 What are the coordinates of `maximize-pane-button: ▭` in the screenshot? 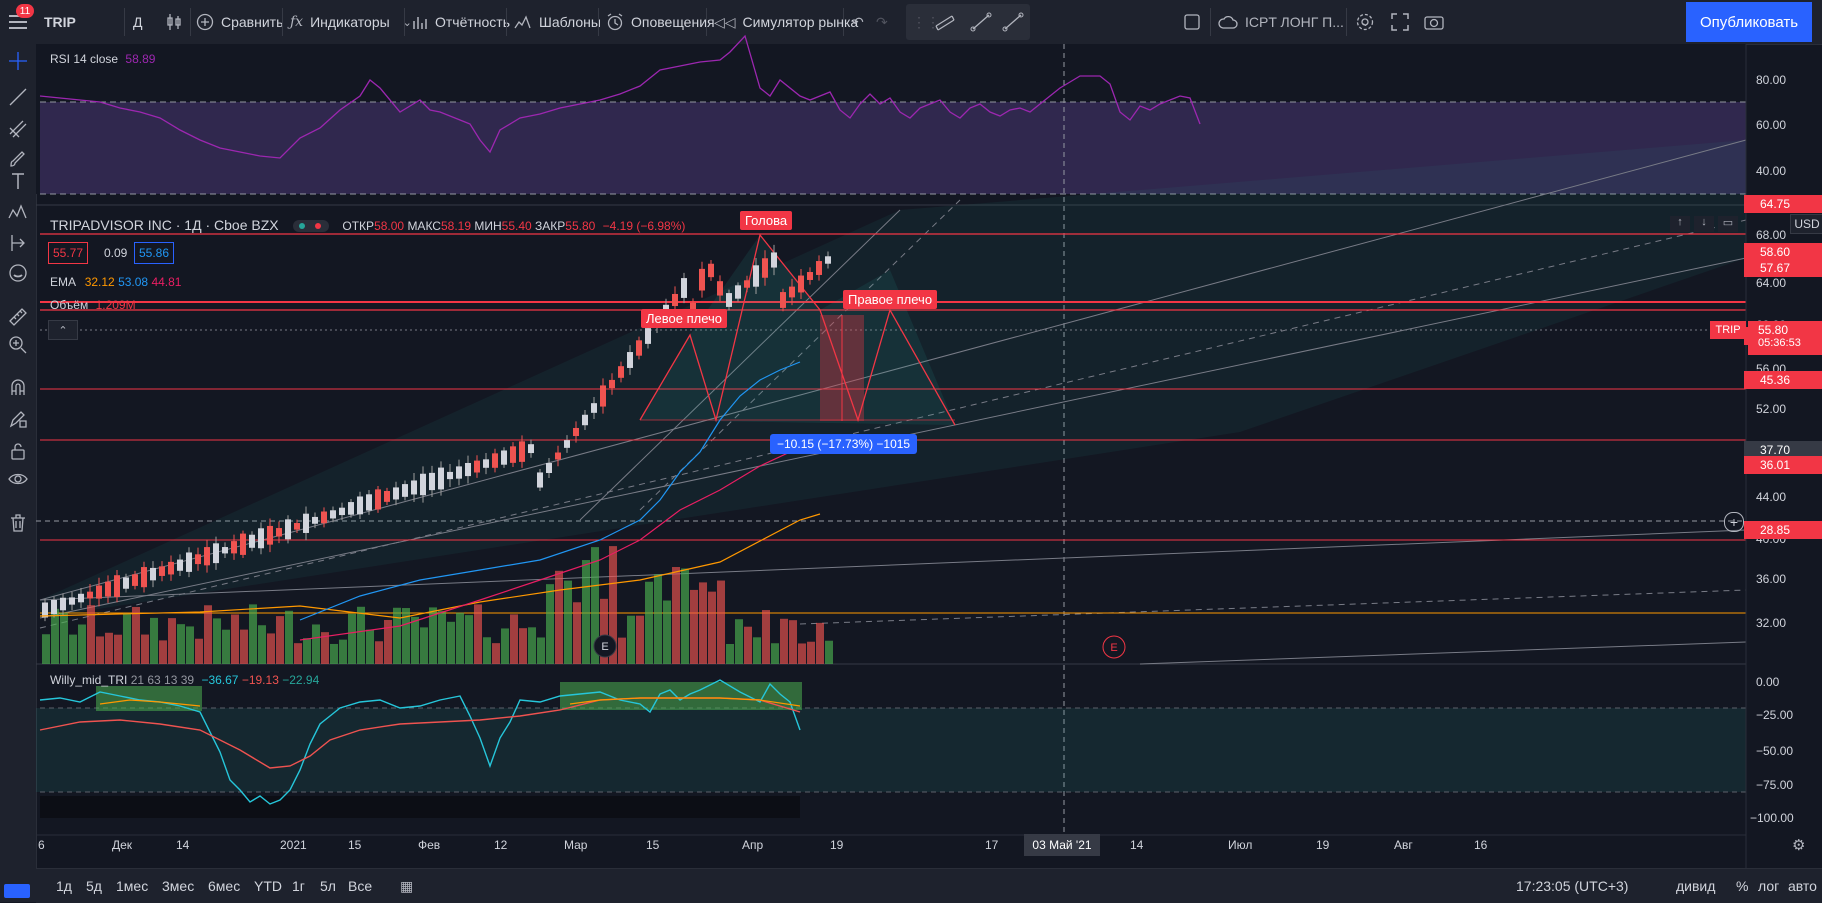 It's located at (1728, 224).